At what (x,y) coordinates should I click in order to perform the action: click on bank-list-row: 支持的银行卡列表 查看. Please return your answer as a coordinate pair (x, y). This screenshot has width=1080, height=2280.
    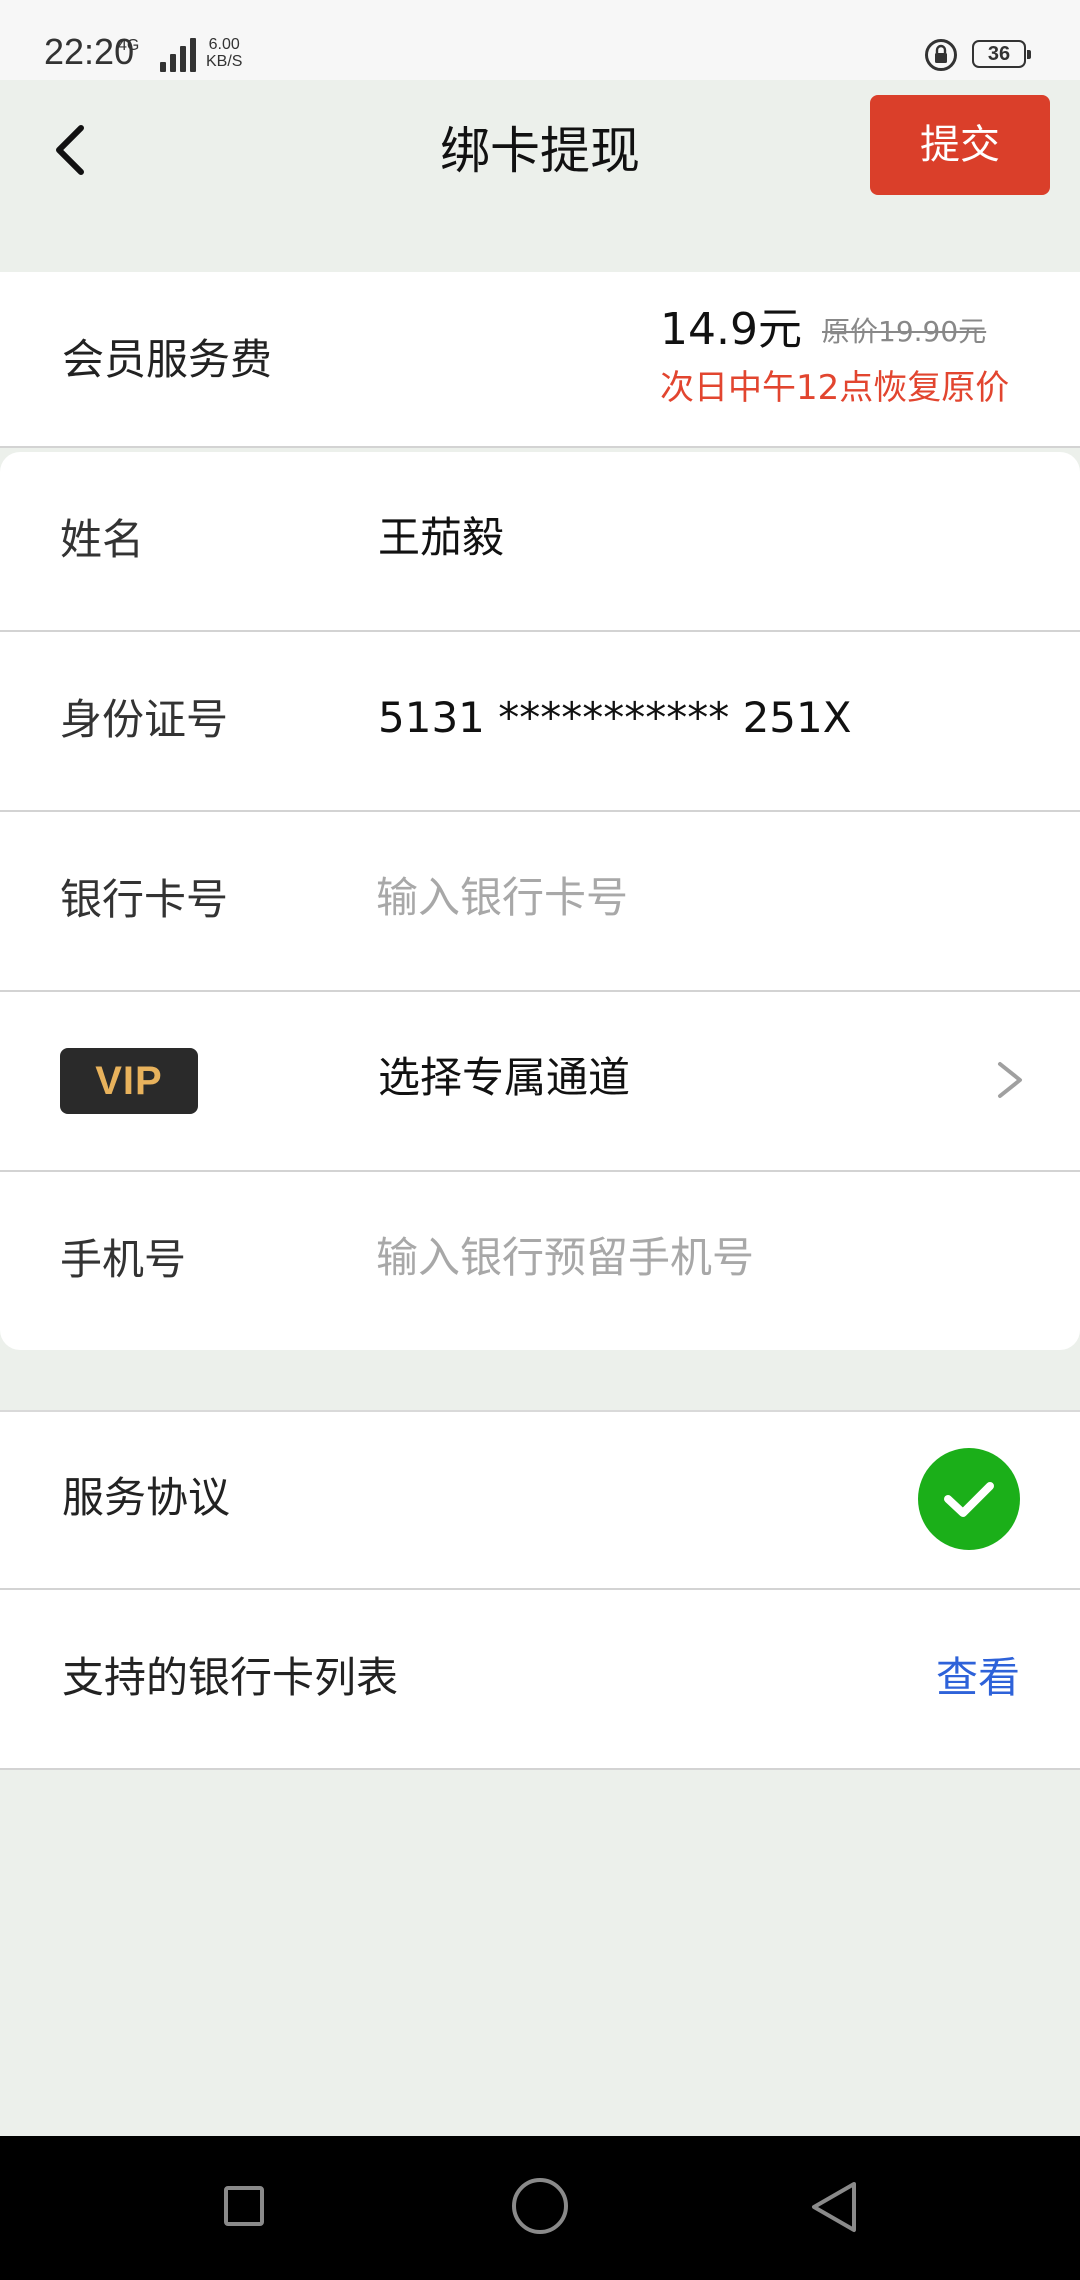
    Looking at the image, I should click on (540, 1681).